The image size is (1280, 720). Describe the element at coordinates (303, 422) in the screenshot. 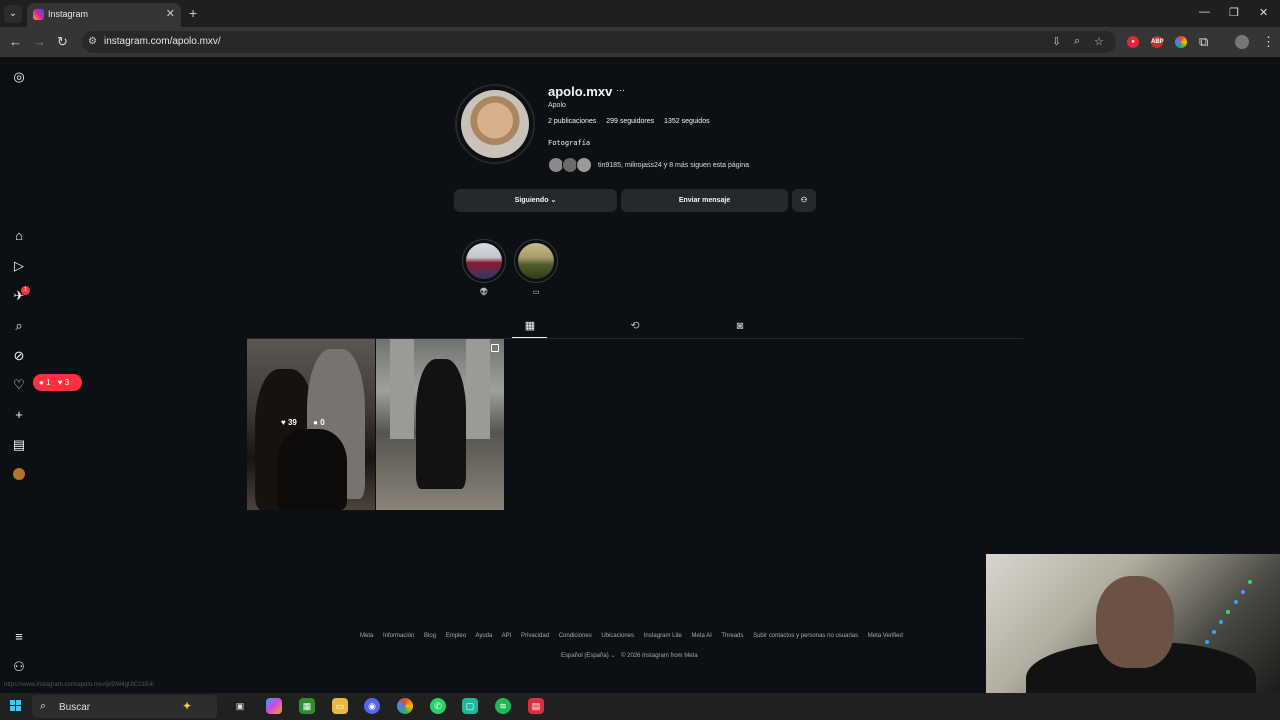

I see `post-hover-stats: ♥ 39 ● 0` at that location.